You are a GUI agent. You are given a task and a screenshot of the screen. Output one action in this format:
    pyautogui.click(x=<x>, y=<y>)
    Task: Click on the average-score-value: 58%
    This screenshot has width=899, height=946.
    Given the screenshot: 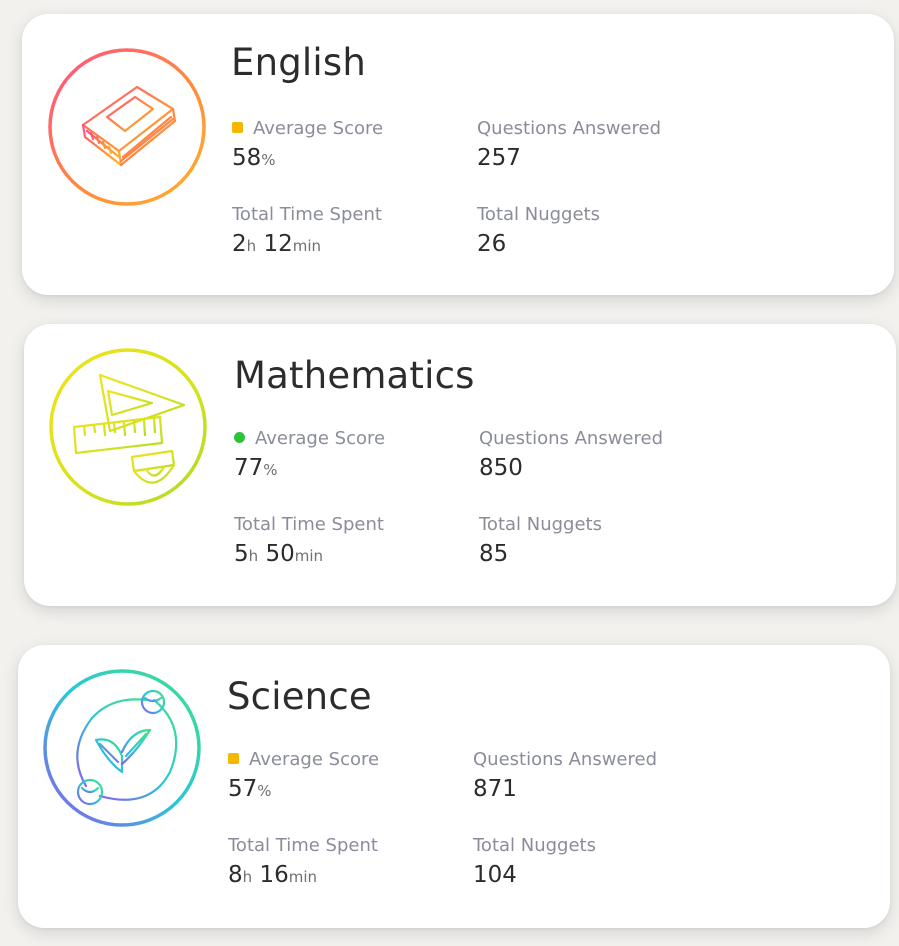 What is the action you would take?
    pyautogui.click(x=254, y=158)
    